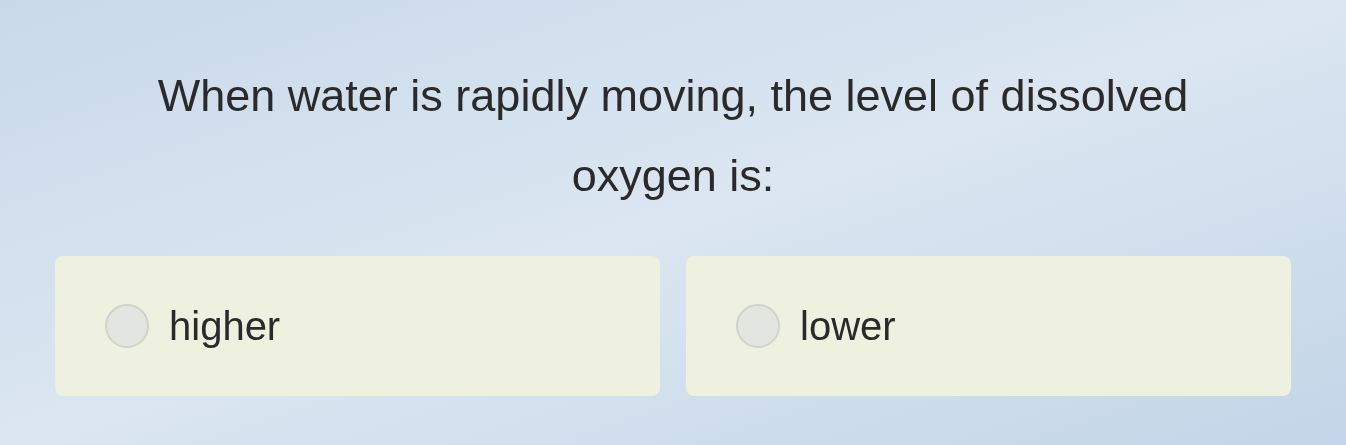 The image size is (1346, 445). Describe the element at coordinates (848, 326) in the screenshot. I see `option-label: lower` at that location.